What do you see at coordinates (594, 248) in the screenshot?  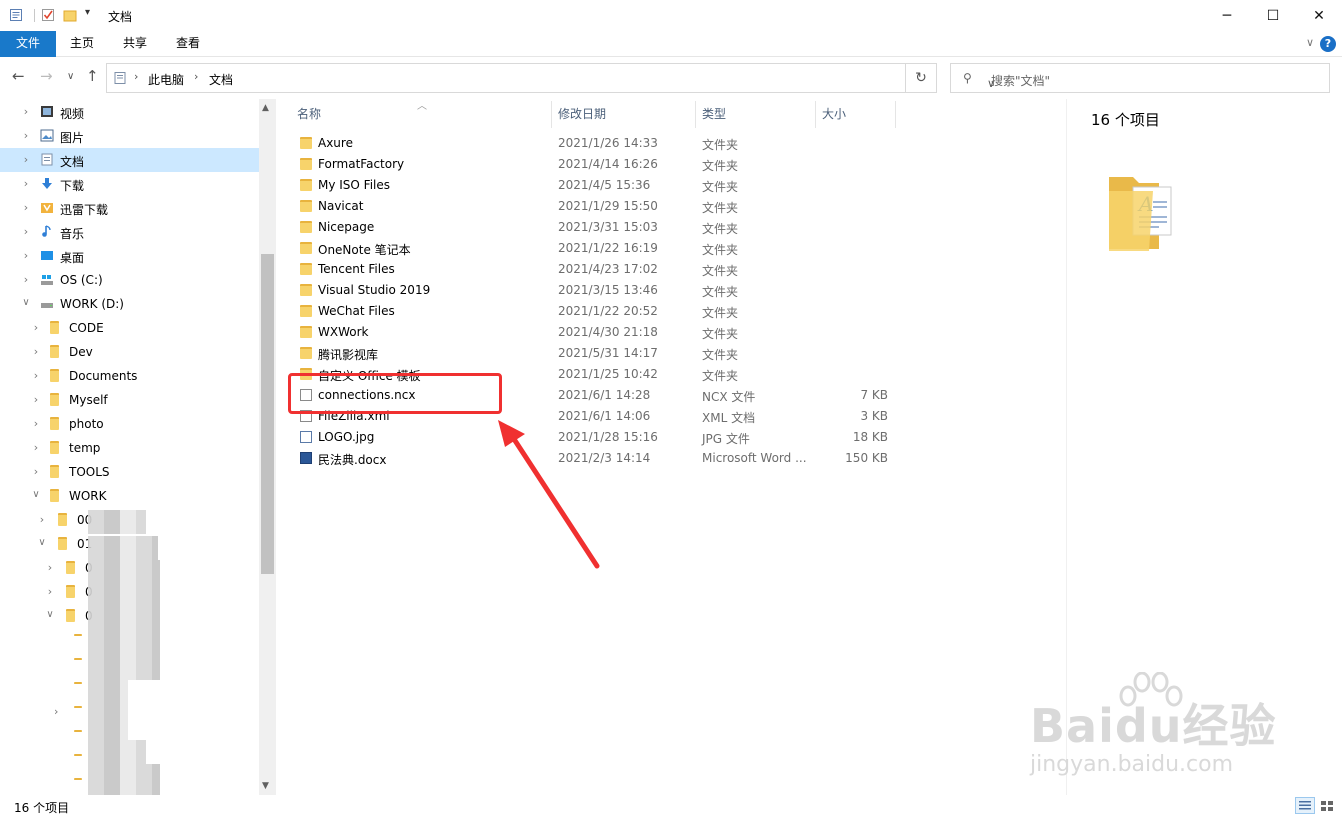 I see `file-row: OneNote 笔记本 2021/1/22 16:19 文件夹` at bounding box center [594, 248].